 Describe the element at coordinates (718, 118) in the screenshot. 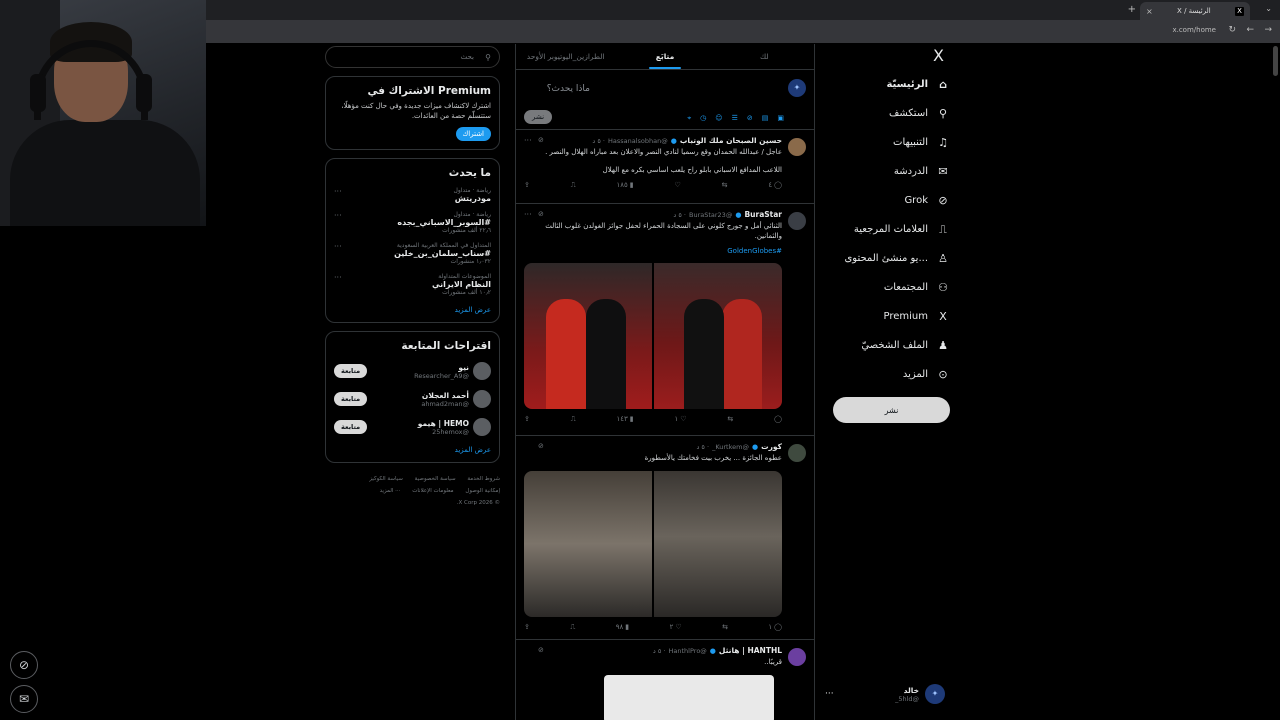

I see `emoji-icon: ☺` at that location.